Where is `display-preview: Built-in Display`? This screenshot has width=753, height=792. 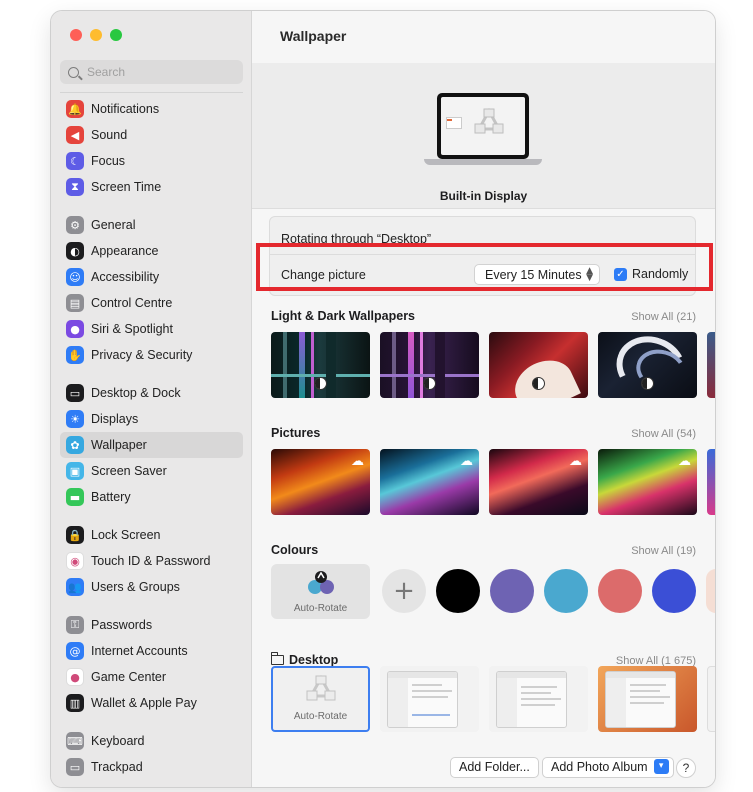 display-preview: Built-in Display is located at coordinates (483, 136).